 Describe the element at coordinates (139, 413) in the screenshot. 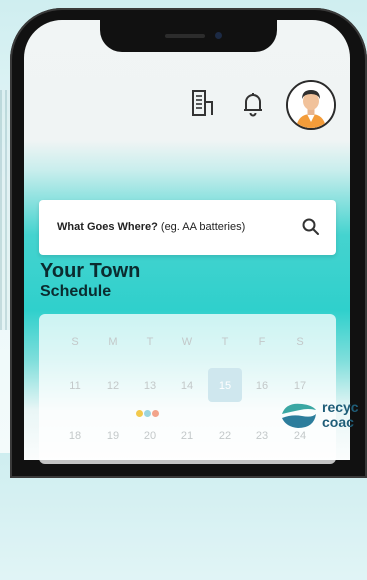

I see `event-dot-yellow` at that location.